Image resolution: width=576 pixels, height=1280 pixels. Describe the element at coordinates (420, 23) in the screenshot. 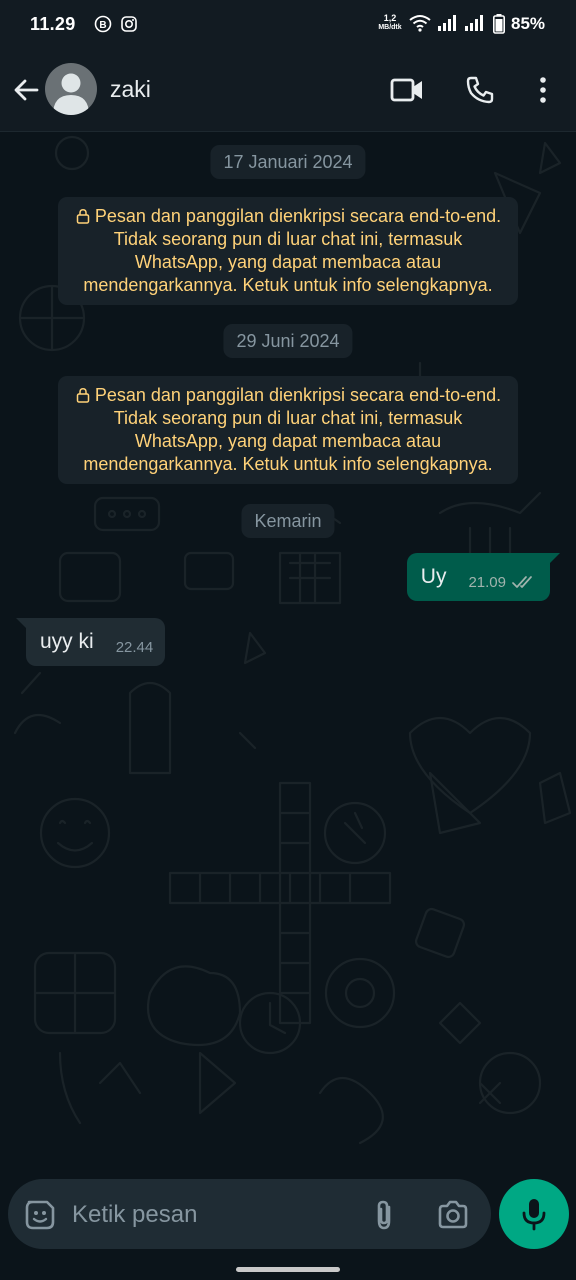

I see `wifi-icon` at that location.